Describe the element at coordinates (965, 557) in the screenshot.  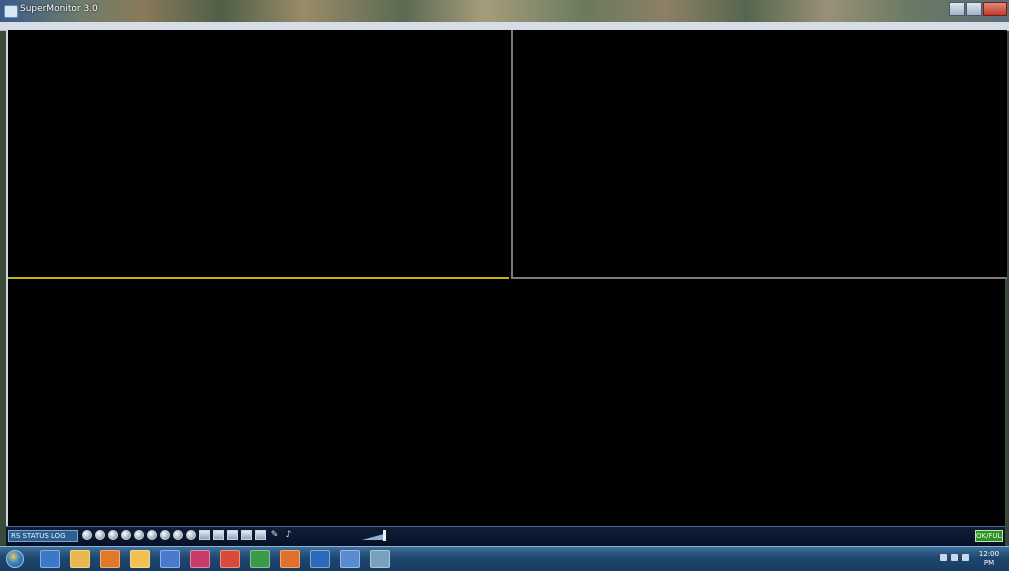
I see `tray-flag-icon` at that location.